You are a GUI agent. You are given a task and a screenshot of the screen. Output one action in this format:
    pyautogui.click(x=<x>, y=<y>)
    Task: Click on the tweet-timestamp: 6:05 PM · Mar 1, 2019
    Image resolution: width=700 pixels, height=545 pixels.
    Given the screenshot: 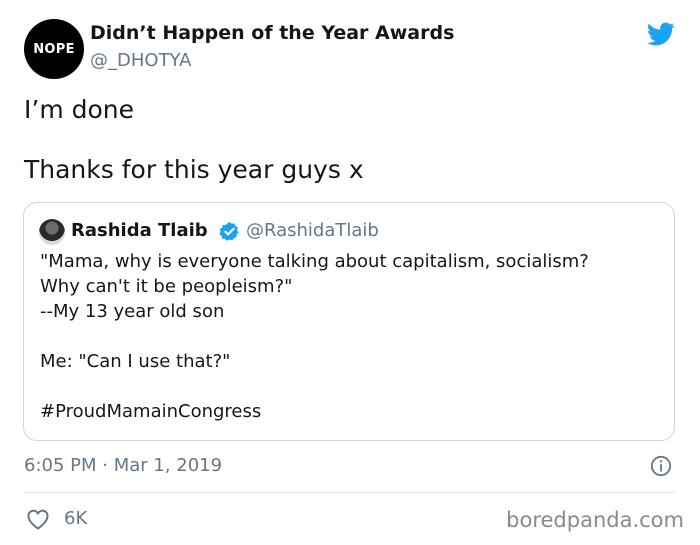 What is the action you would take?
    pyautogui.click(x=123, y=465)
    